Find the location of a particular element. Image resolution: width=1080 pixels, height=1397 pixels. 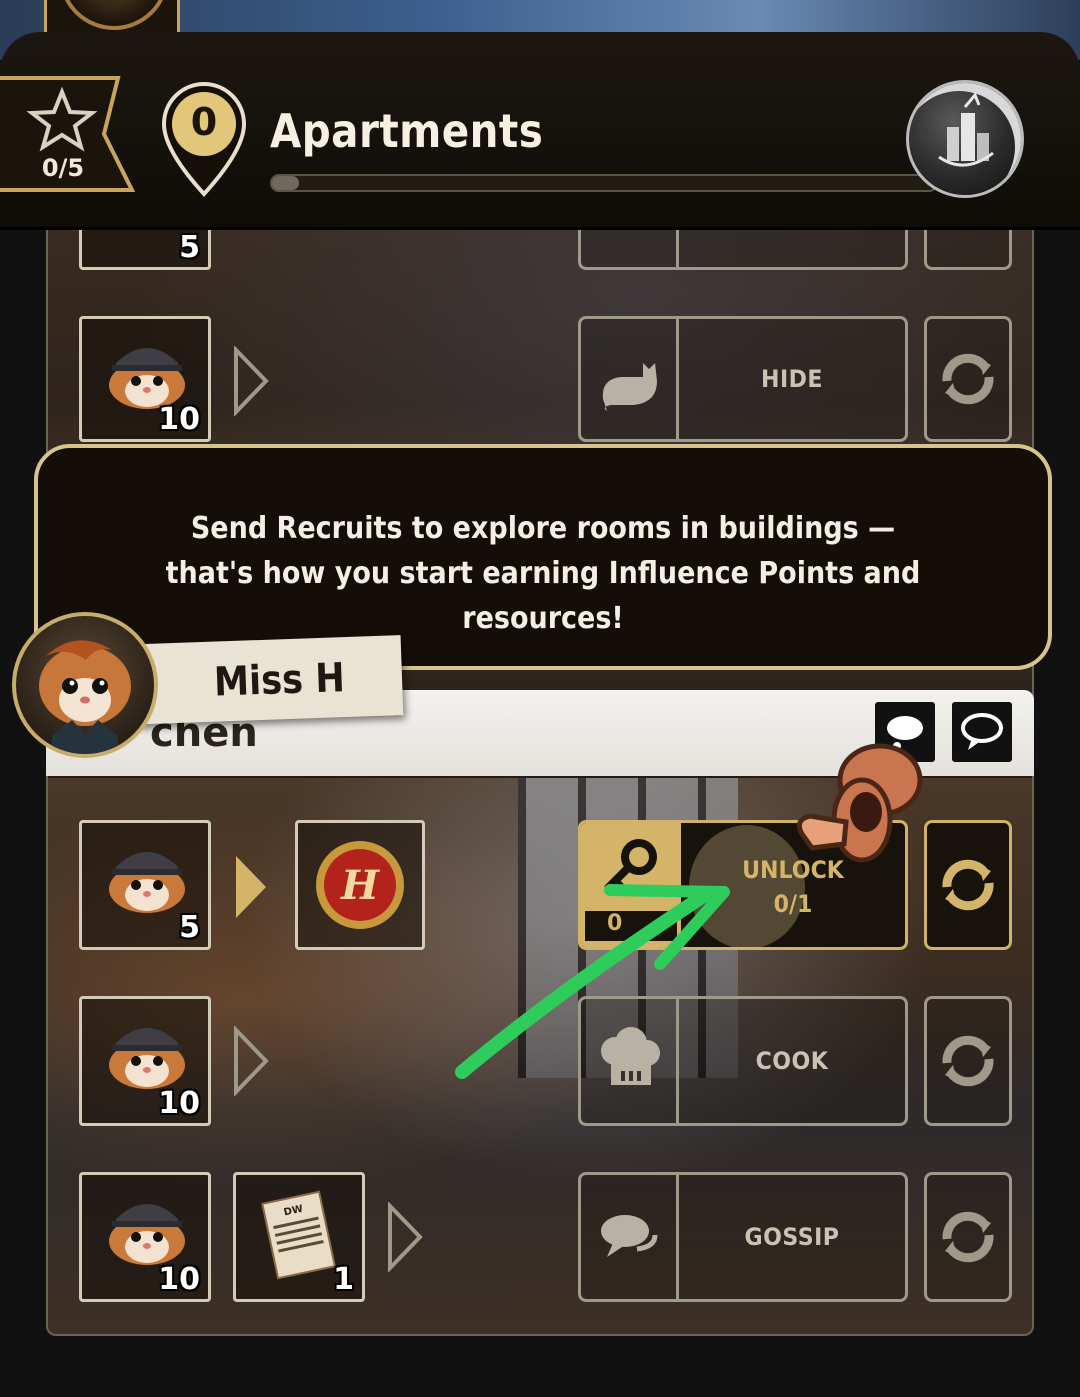

h-coin-icon: H is located at coordinates (360, 885).